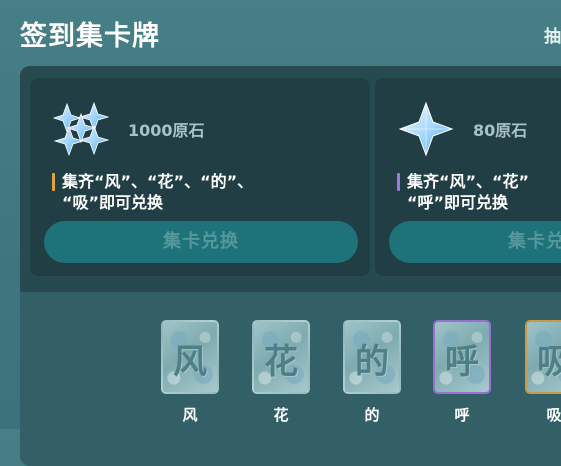 The image size is (561, 466). What do you see at coordinates (207, 192) in the screenshot?
I see `reward-description: 集齐“风”、“花”、“的”、 “吸”即可兑换` at bounding box center [207, 192].